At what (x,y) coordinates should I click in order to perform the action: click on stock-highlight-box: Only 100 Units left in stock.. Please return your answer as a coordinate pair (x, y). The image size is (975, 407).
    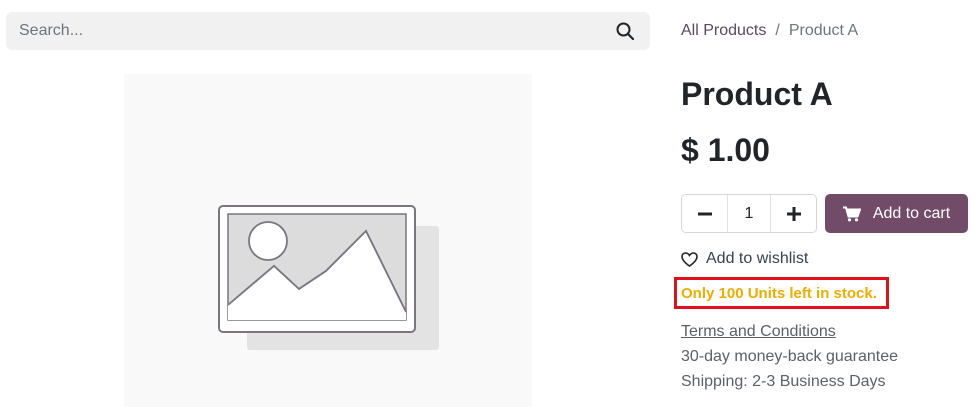
    Looking at the image, I should click on (781, 293).